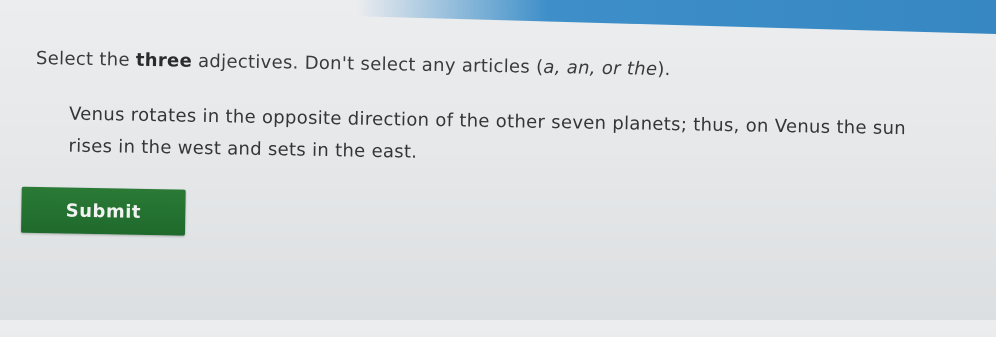 This screenshot has width=996, height=337. I want to click on instruction-prefix: Select the, so click(86, 59).